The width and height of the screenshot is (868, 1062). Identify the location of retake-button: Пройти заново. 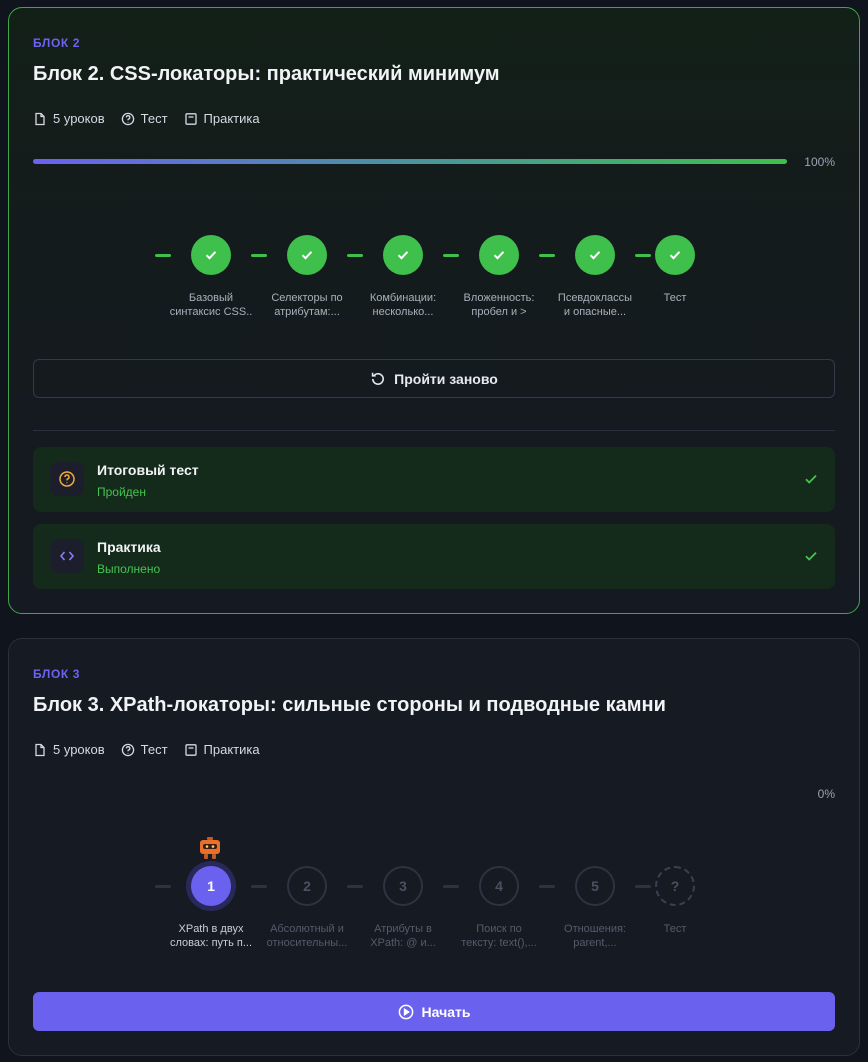
(434, 378).